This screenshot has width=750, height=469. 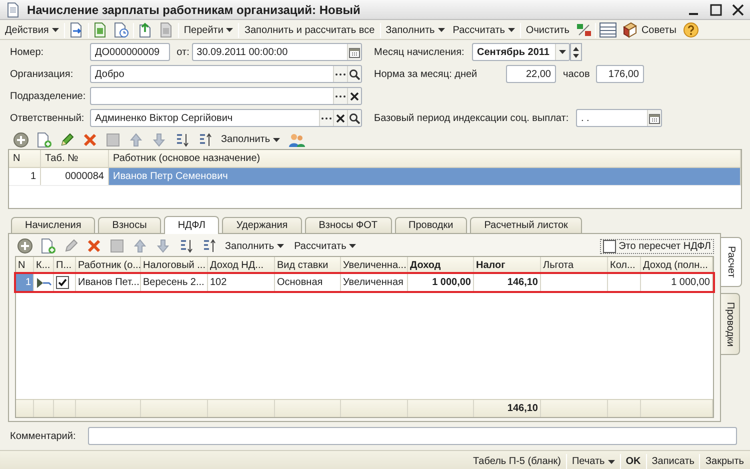 I want to click on field-label: Норма за месяц: дней, so click(x=426, y=74).